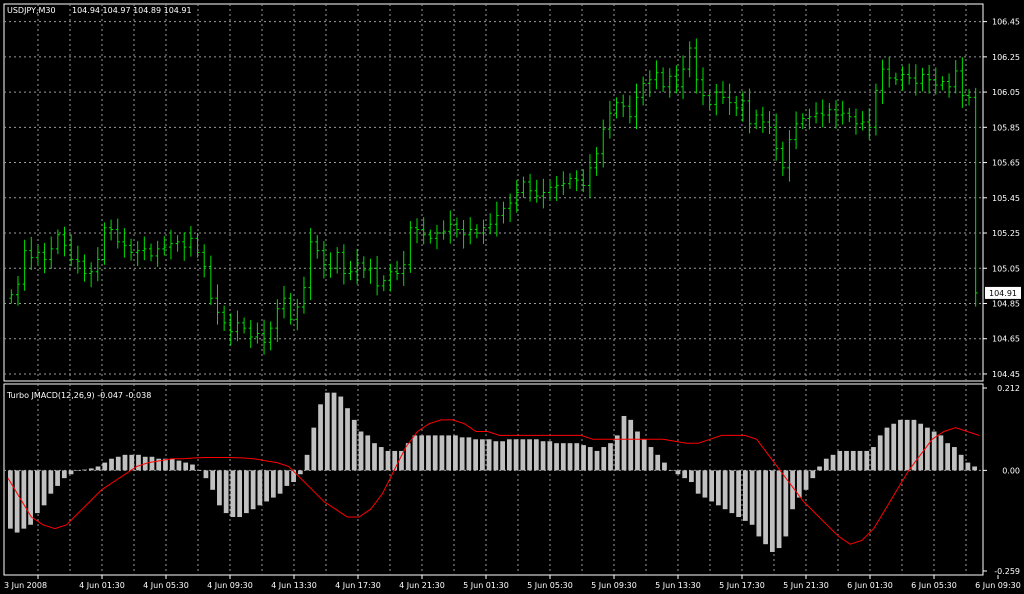  I want to click on indicator-label: Turbo JMACD(12,26,9) -0.047 -0.038, so click(78, 395).